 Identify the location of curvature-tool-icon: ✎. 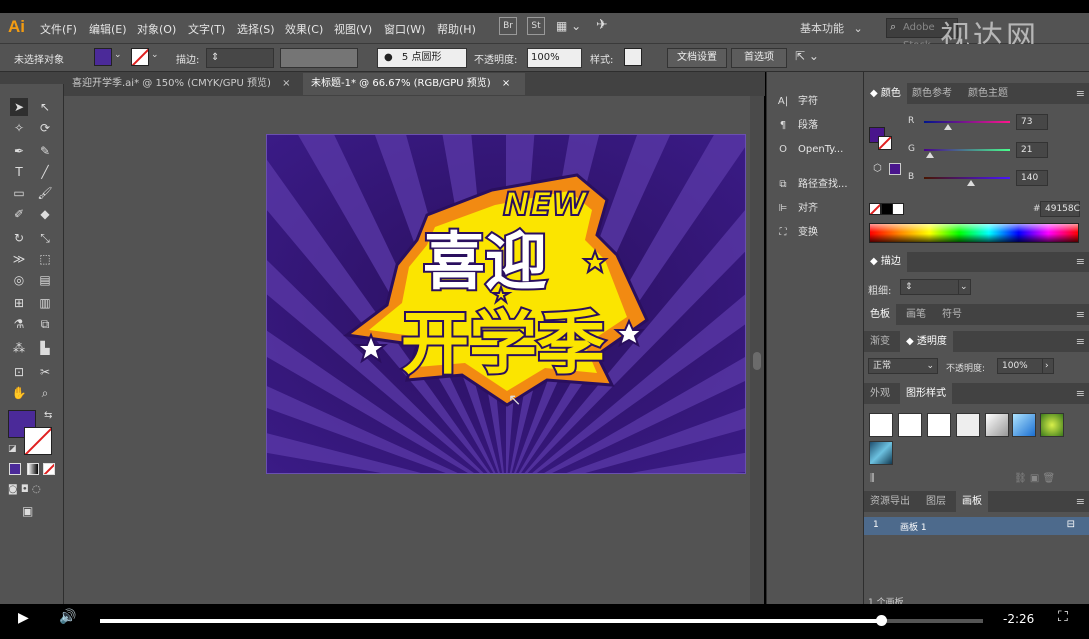
(45, 151).